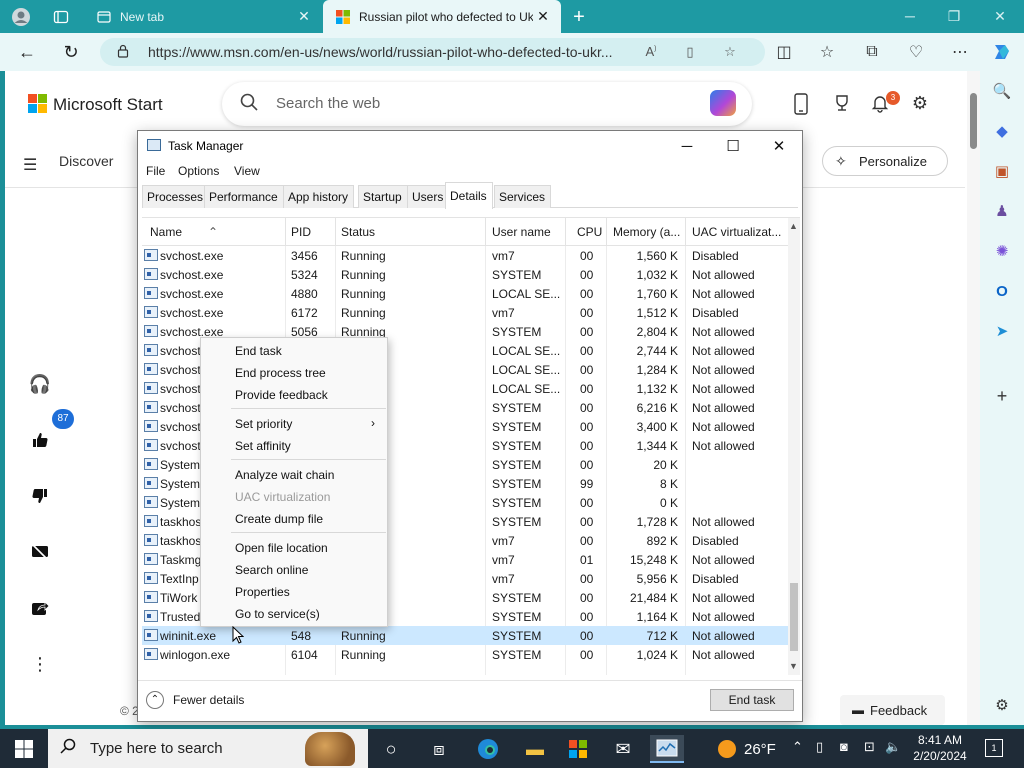  I want to click on file-explorer-icon: ▬, so click(535, 749).